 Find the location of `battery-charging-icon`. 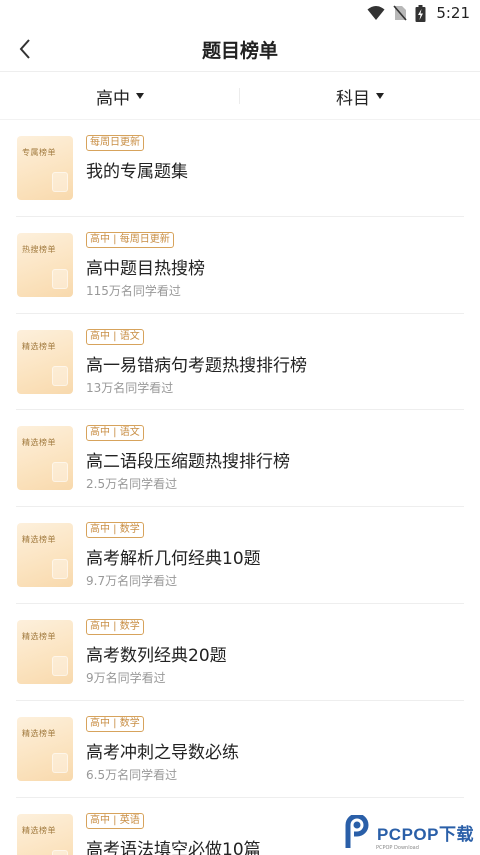

battery-charging-icon is located at coordinates (420, 13).